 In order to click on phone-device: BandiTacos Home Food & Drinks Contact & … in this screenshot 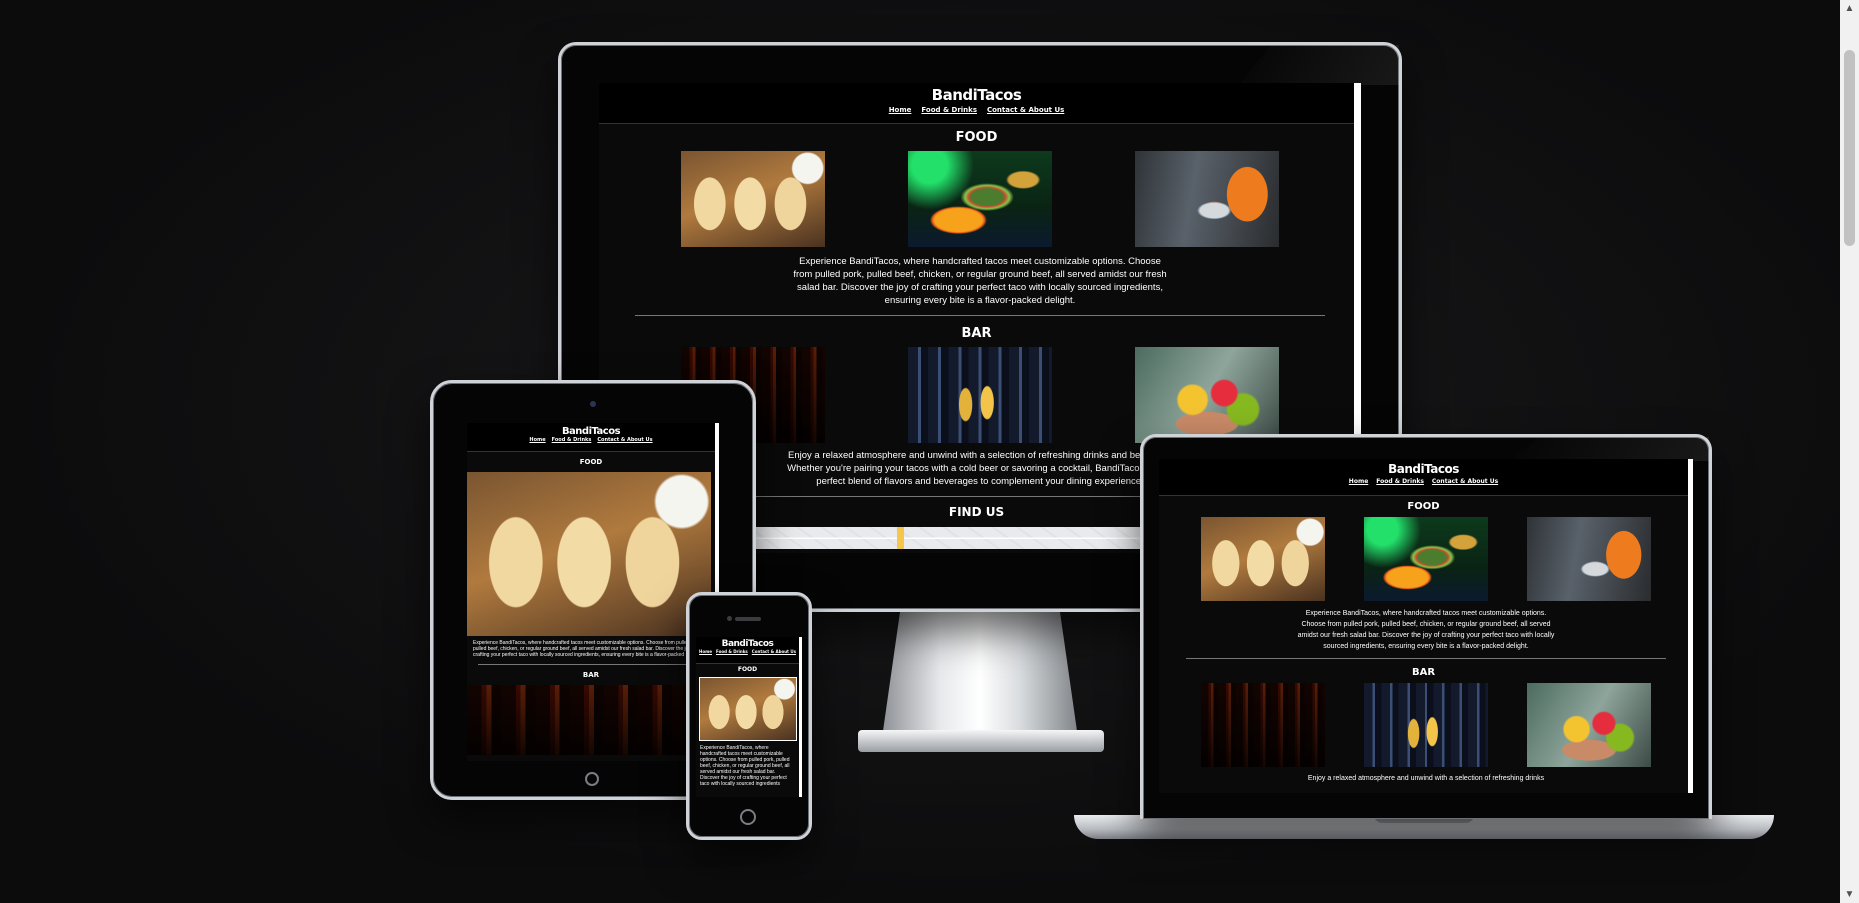, I will do `click(749, 716)`.